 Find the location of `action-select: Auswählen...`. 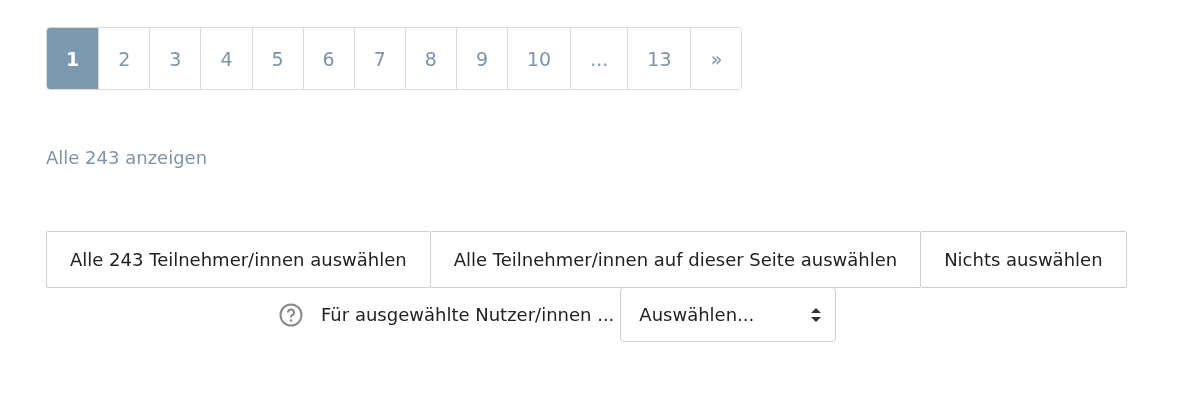

action-select: Auswählen... is located at coordinates (728, 314).